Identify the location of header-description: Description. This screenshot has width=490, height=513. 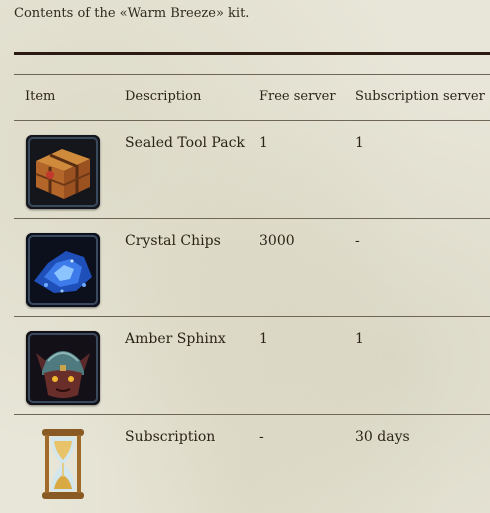
(163, 96).